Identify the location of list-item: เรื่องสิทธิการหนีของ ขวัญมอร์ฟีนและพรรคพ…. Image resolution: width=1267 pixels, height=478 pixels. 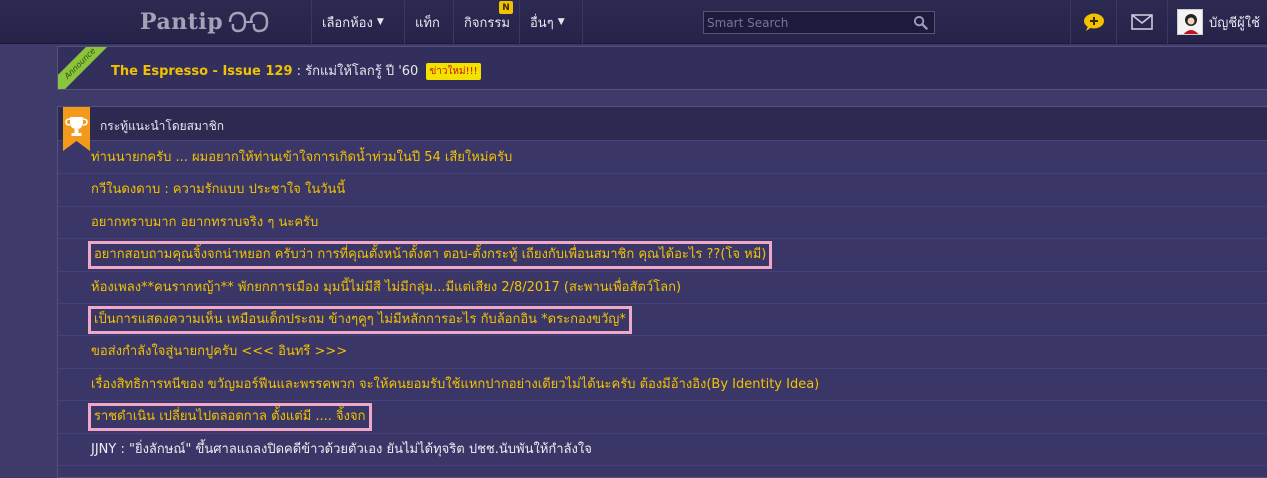
(662, 385).